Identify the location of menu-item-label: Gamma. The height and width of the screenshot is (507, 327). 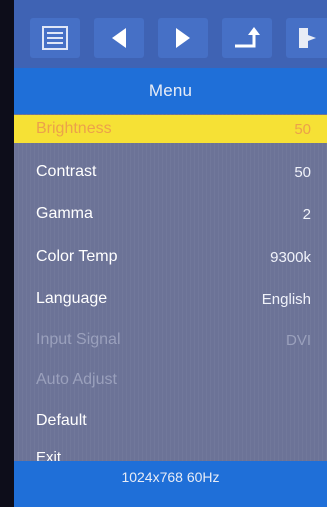
(64, 213).